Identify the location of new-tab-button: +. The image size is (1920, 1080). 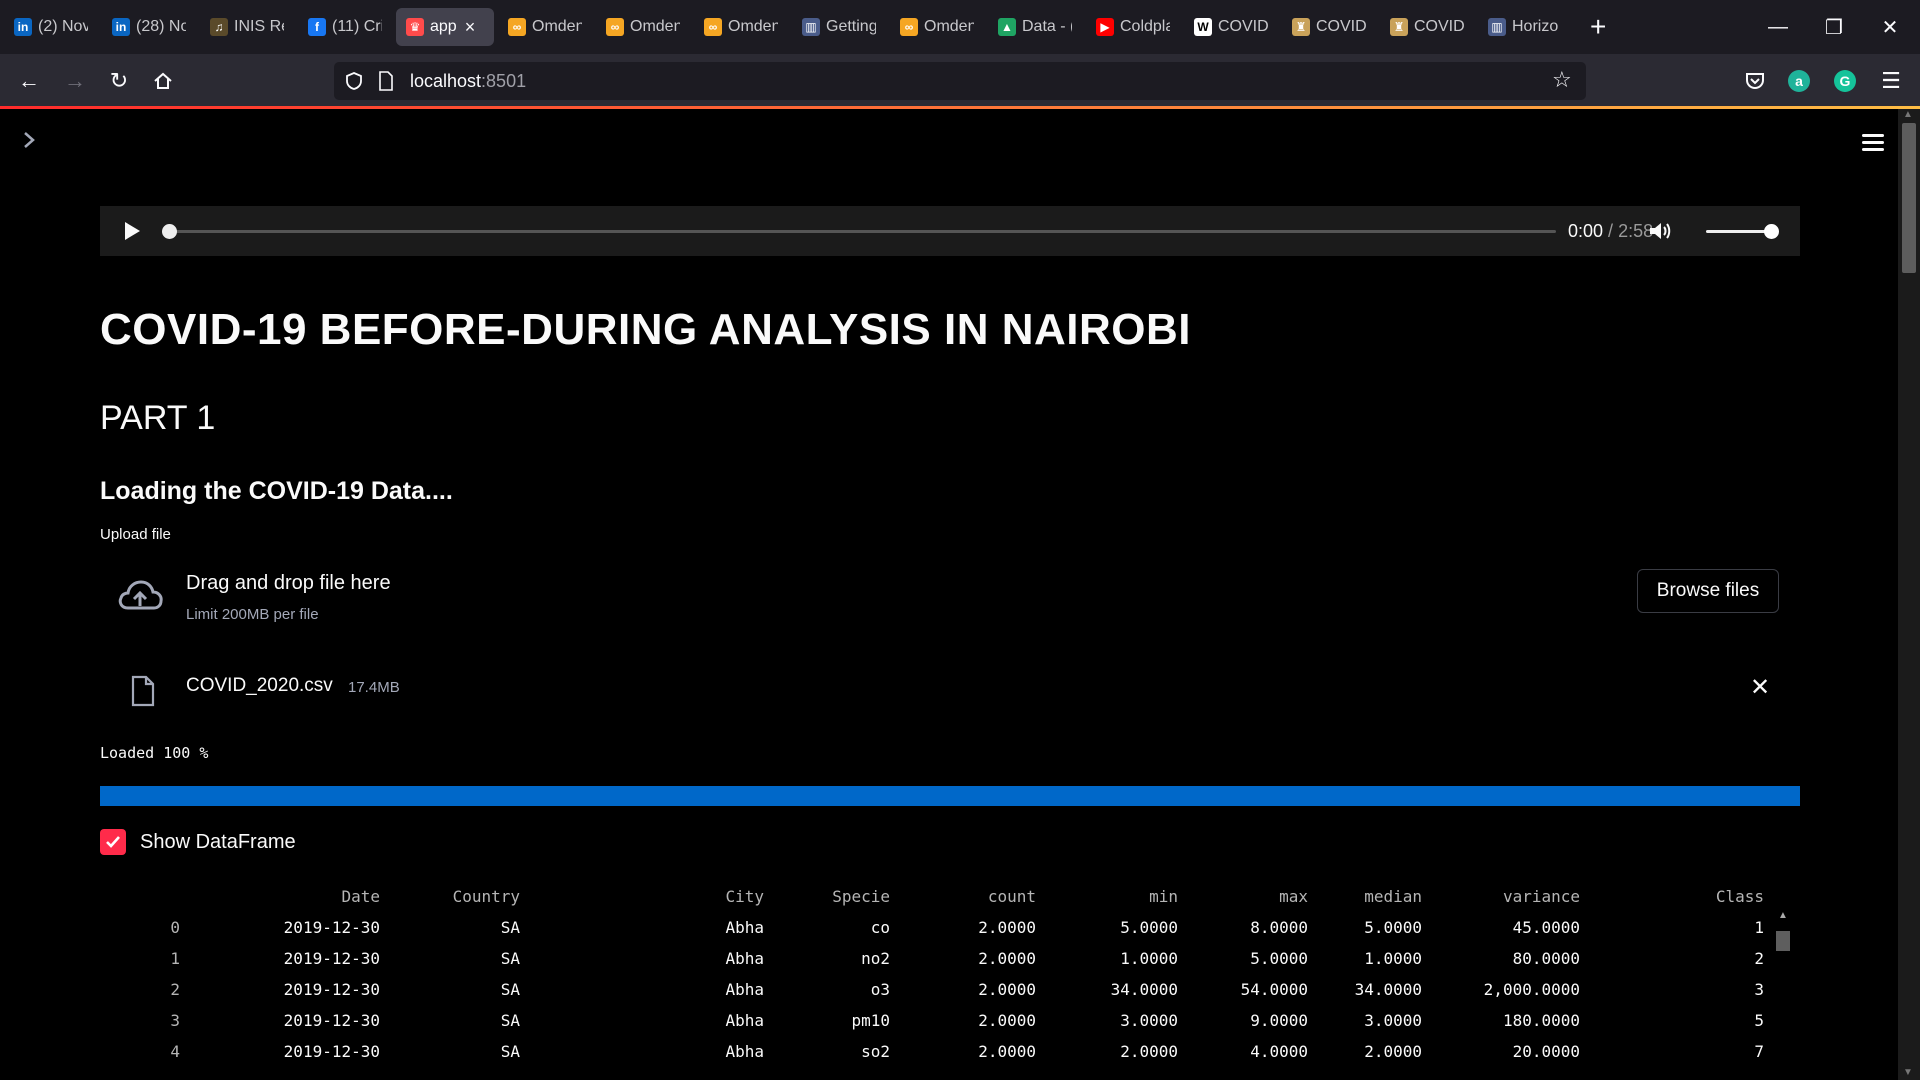
(1598, 27).